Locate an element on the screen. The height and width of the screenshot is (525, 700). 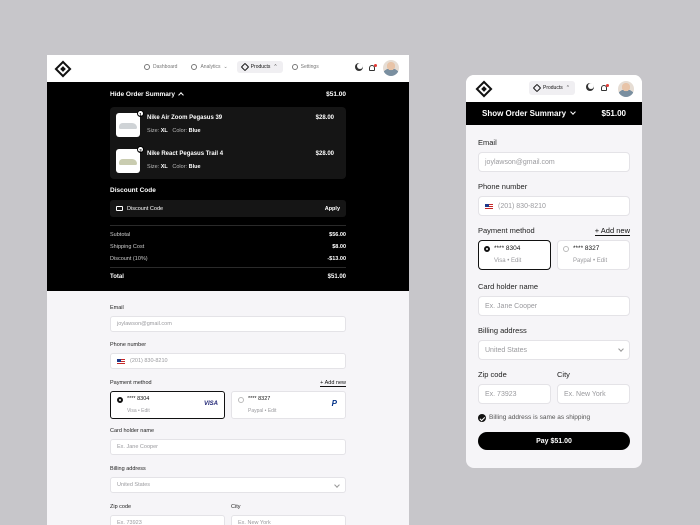
total-row: Total $51.00 is located at coordinates (228, 277).